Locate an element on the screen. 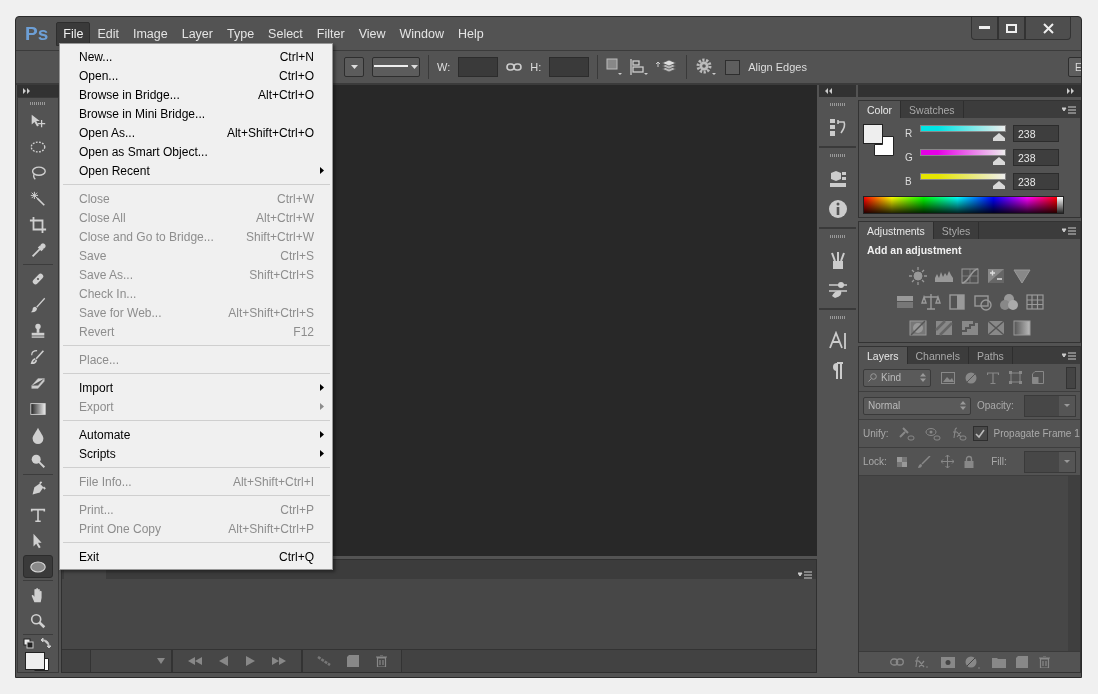  menu-entry: Open As... Alt+Shift+Ctrl+O is located at coordinates (196, 132).